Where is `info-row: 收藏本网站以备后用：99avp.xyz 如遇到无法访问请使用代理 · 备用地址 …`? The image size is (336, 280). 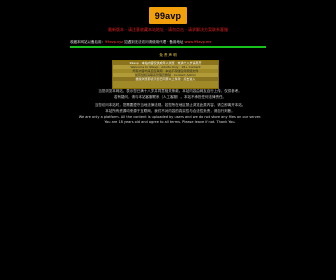 info-row: 收藏本网站以备后用：99avp.xyz 如遇到无法访问请使用代理 · 备用地址 … is located at coordinates (170, 42).